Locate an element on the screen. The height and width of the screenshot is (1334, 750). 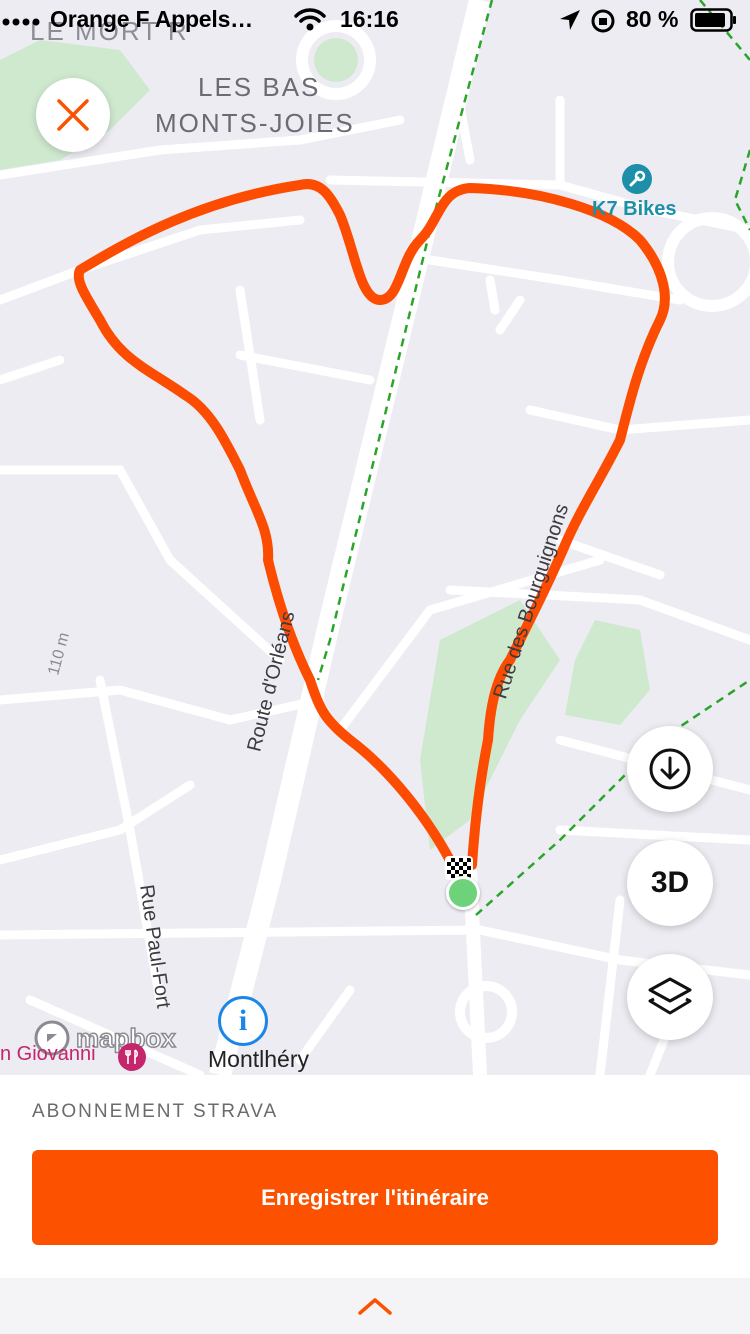
wifi-icon is located at coordinates (310, 19).